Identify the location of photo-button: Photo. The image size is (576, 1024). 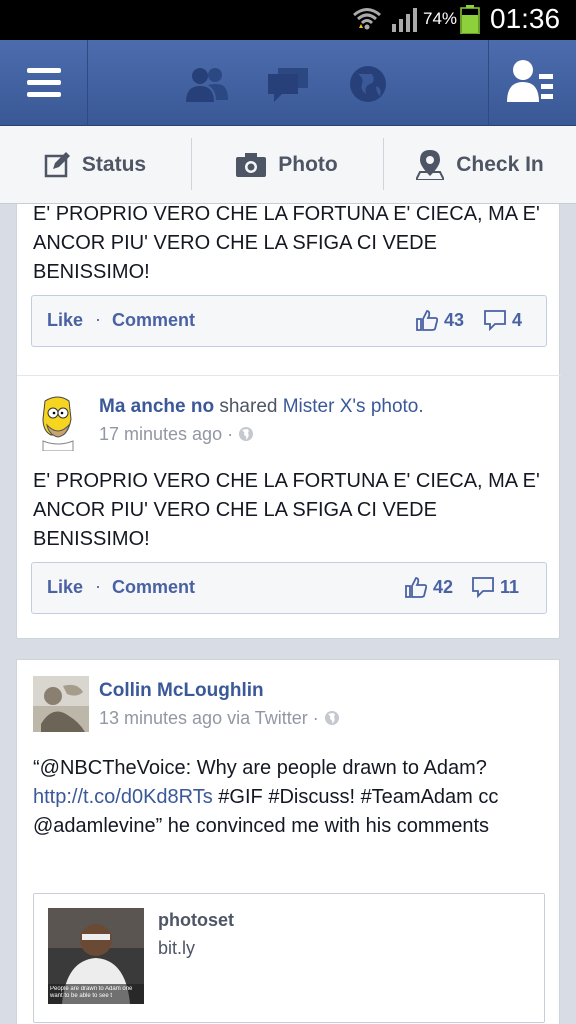
(287, 165).